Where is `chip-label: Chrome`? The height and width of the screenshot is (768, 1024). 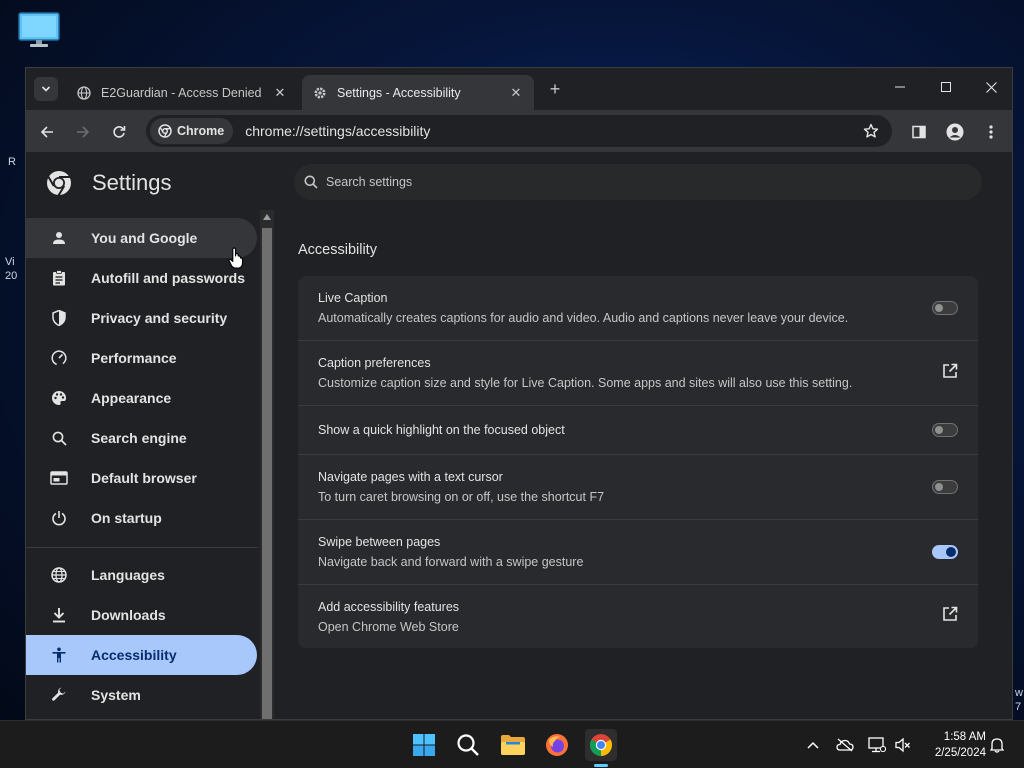 chip-label: Chrome is located at coordinates (201, 131).